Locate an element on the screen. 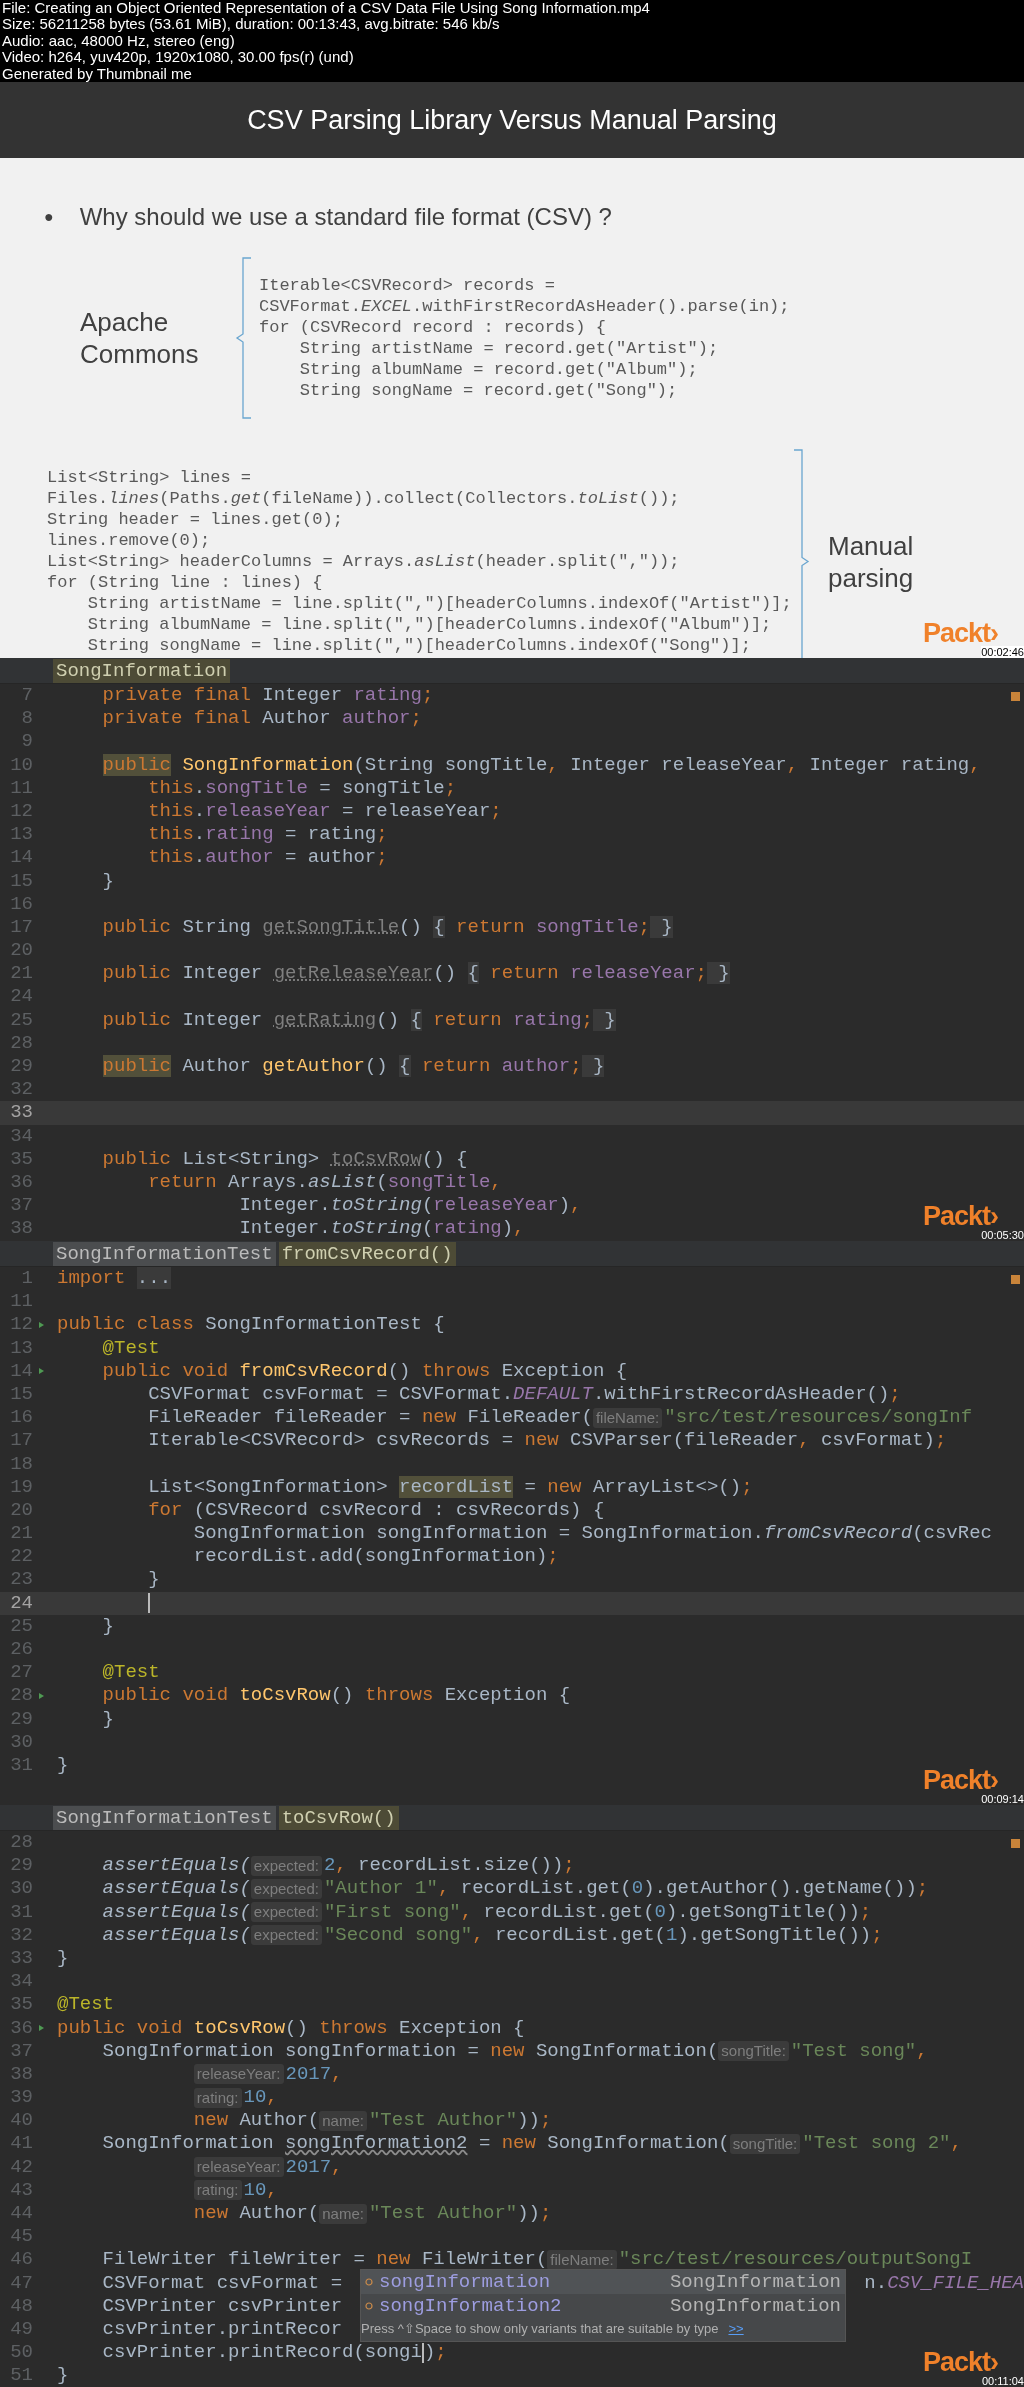 This screenshot has width=1024, height=2387. more-link: >> is located at coordinates (736, 2329).